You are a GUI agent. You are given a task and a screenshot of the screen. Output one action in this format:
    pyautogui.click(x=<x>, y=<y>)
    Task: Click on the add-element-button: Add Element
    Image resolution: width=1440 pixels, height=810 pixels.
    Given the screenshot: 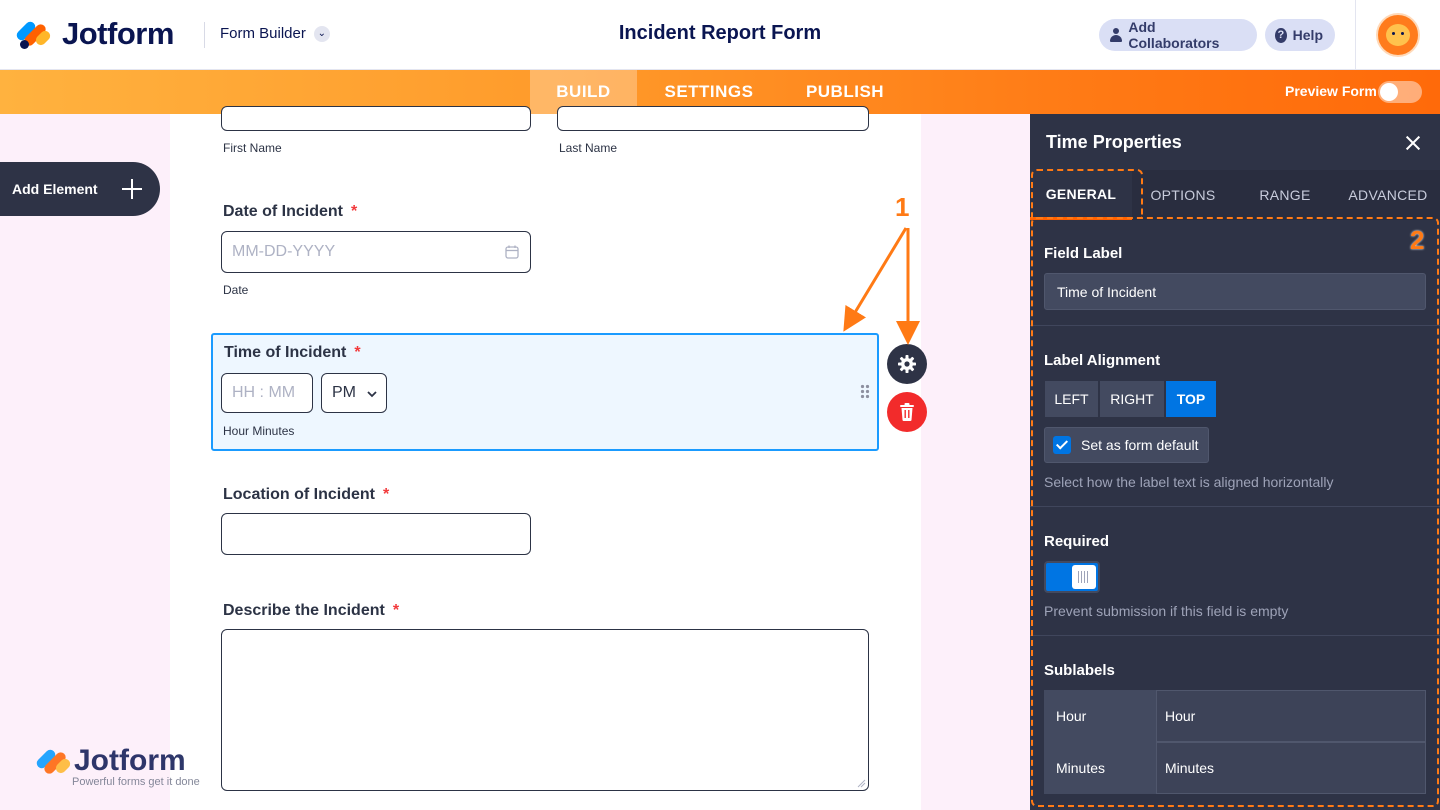 What is the action you would take?
    pyautogui.click(x=80, y=189)
    